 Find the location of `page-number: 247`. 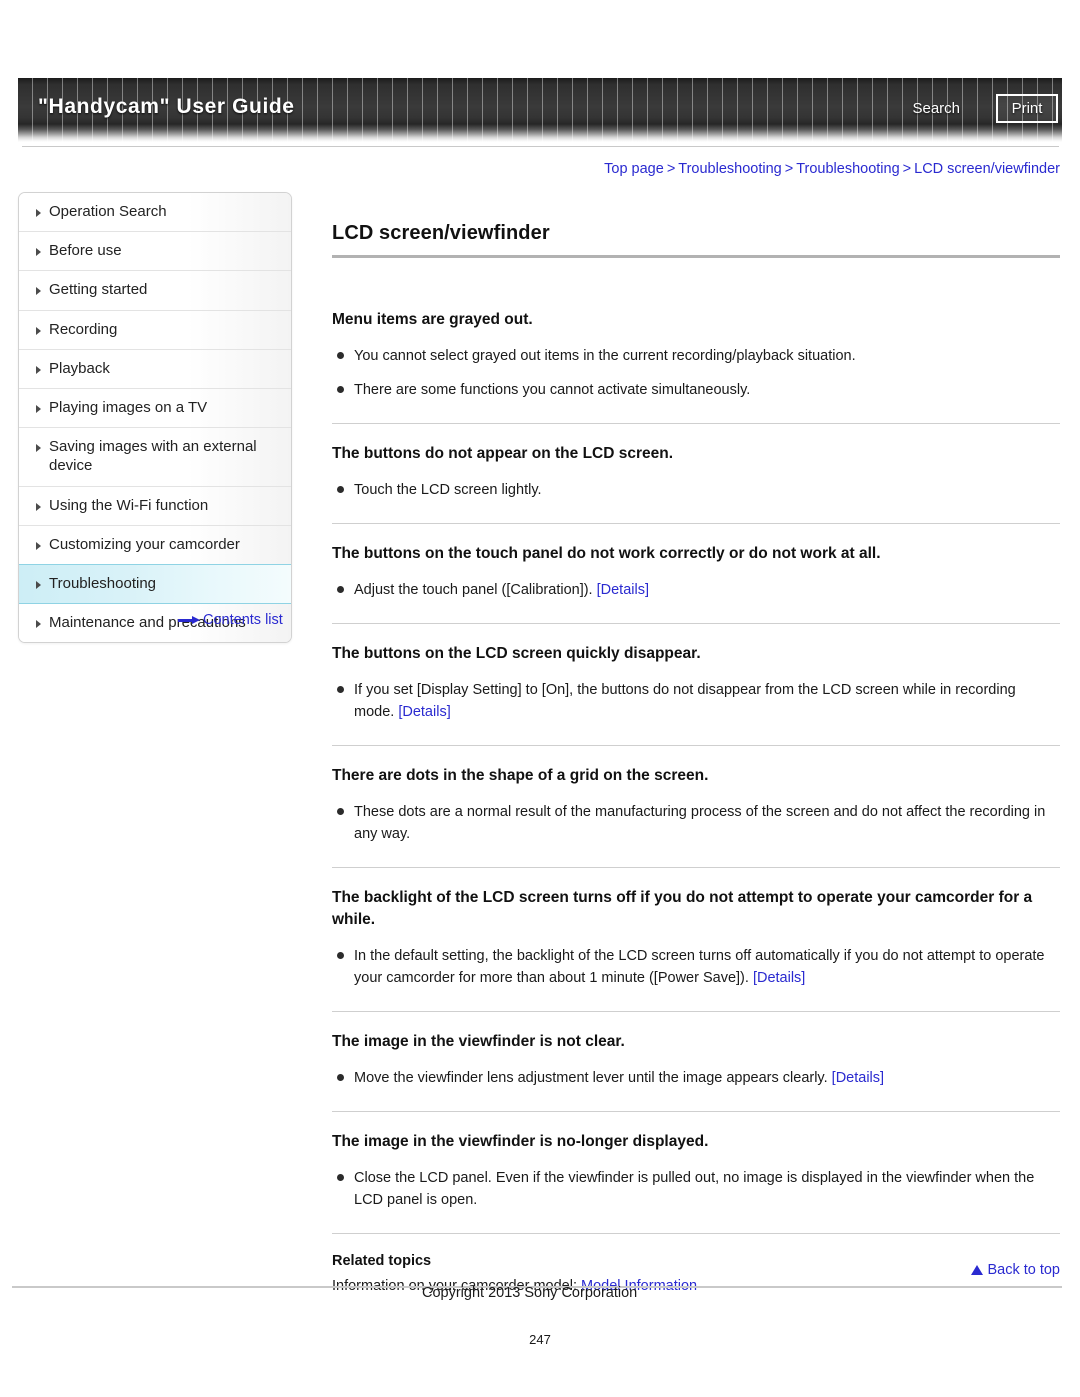

page-number: 247 is located at coordinates (540, 1339).